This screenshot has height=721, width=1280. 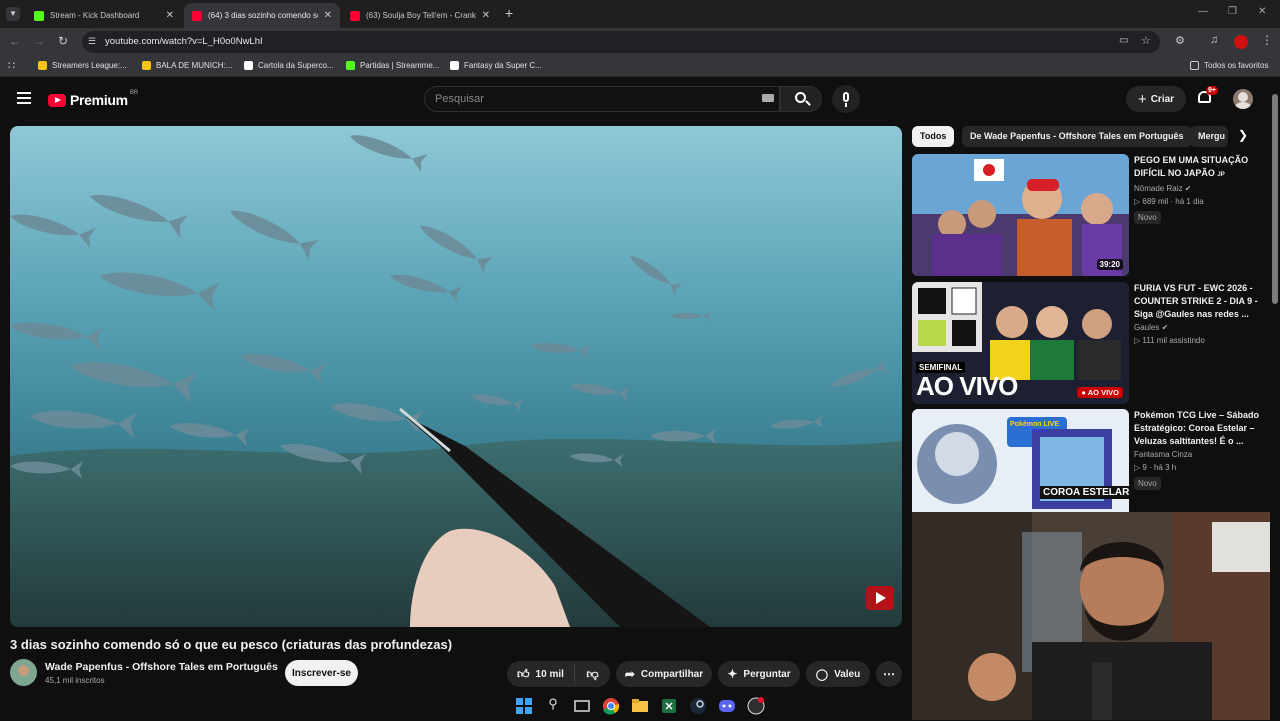 What do you see at coordinates (1232, 11) in the screenshot?
I see `restore-icon: ❐` at bounding box center [1232, 11].